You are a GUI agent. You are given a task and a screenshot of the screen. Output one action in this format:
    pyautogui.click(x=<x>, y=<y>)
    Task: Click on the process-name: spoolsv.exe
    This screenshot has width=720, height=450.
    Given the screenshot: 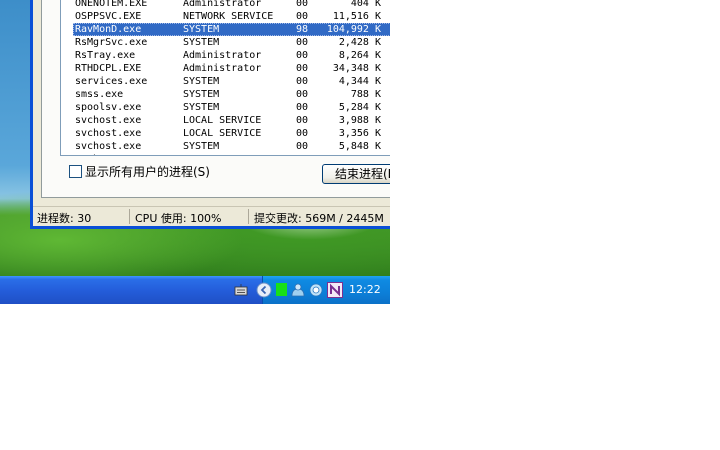 What is the action you would take?
    pyautogui.click(x=108, y=107)
    